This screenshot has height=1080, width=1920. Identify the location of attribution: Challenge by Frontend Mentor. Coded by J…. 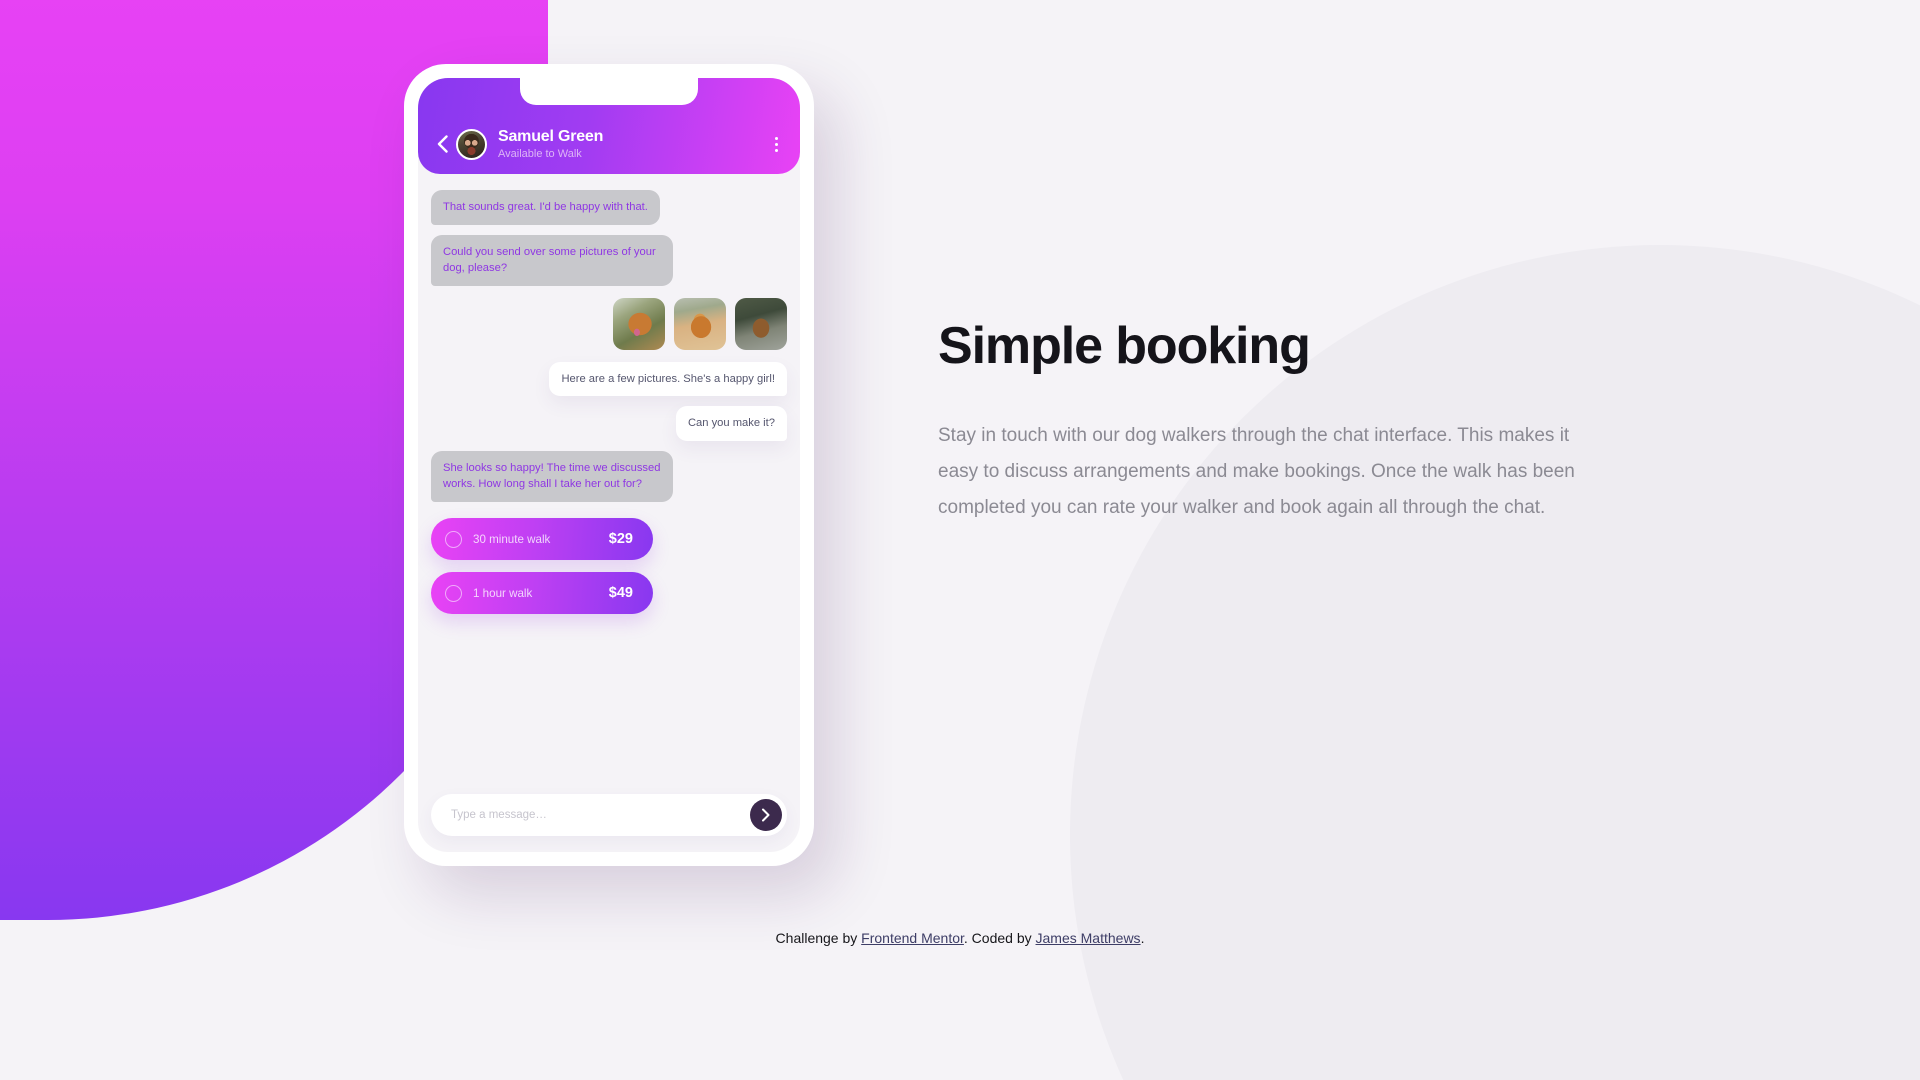
(960, 938).